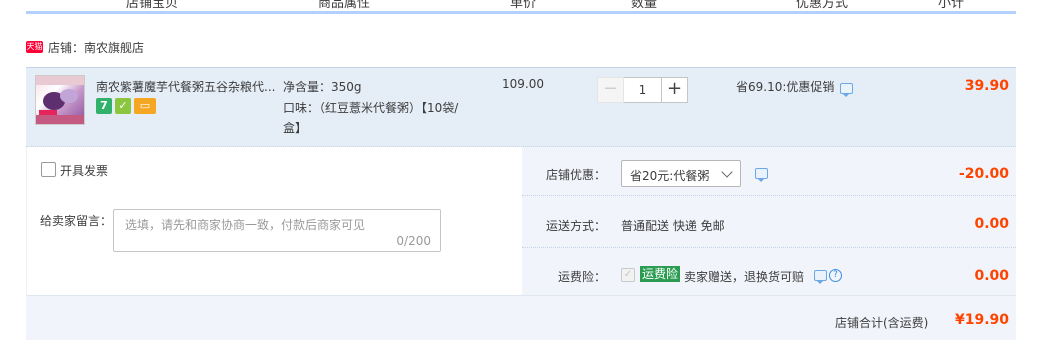 Image resolution: width=1038 pixels, height=340 pixels. Describe the element at coordinates (76, 221) in the screenshot. I see `message-label: 给卖家留言：` at that location.